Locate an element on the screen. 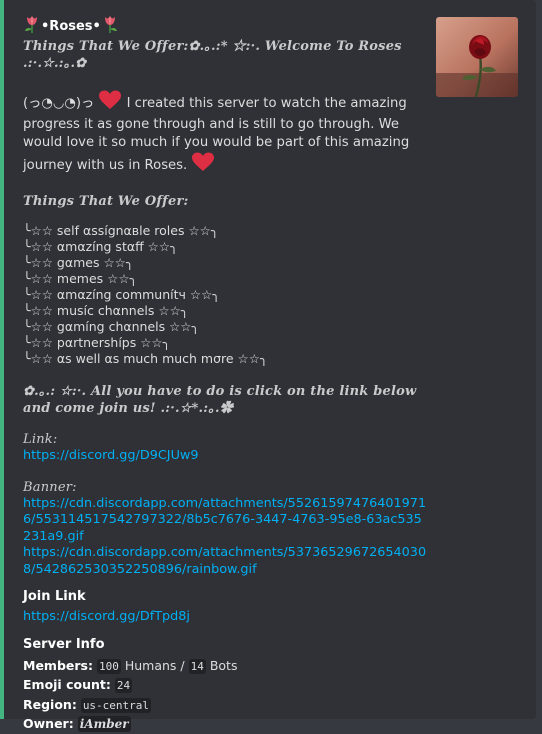 The height and width of the screenshot is (734, 542). emoji-row: Emoji count: 24 is located at coordinates (225, 686).